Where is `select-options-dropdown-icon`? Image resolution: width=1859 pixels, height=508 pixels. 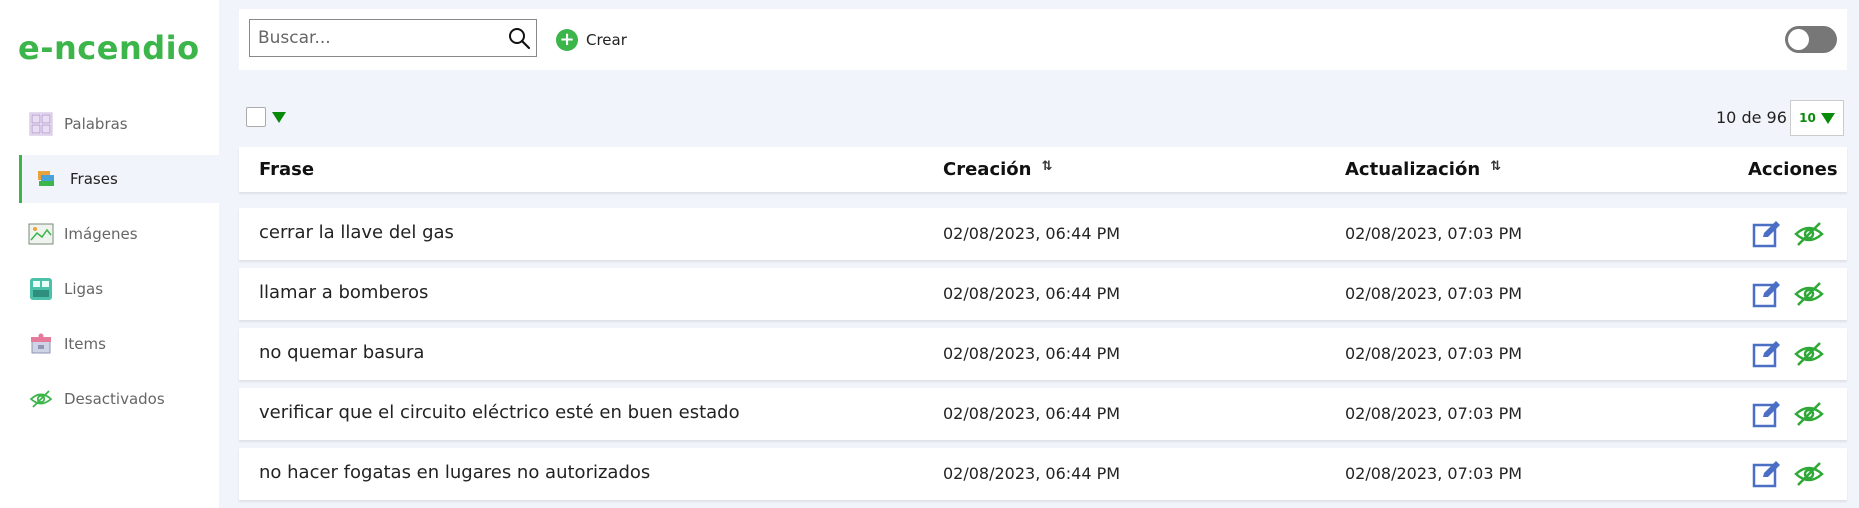
select-options-dropdown-icon is located at coordinates (279, 117).